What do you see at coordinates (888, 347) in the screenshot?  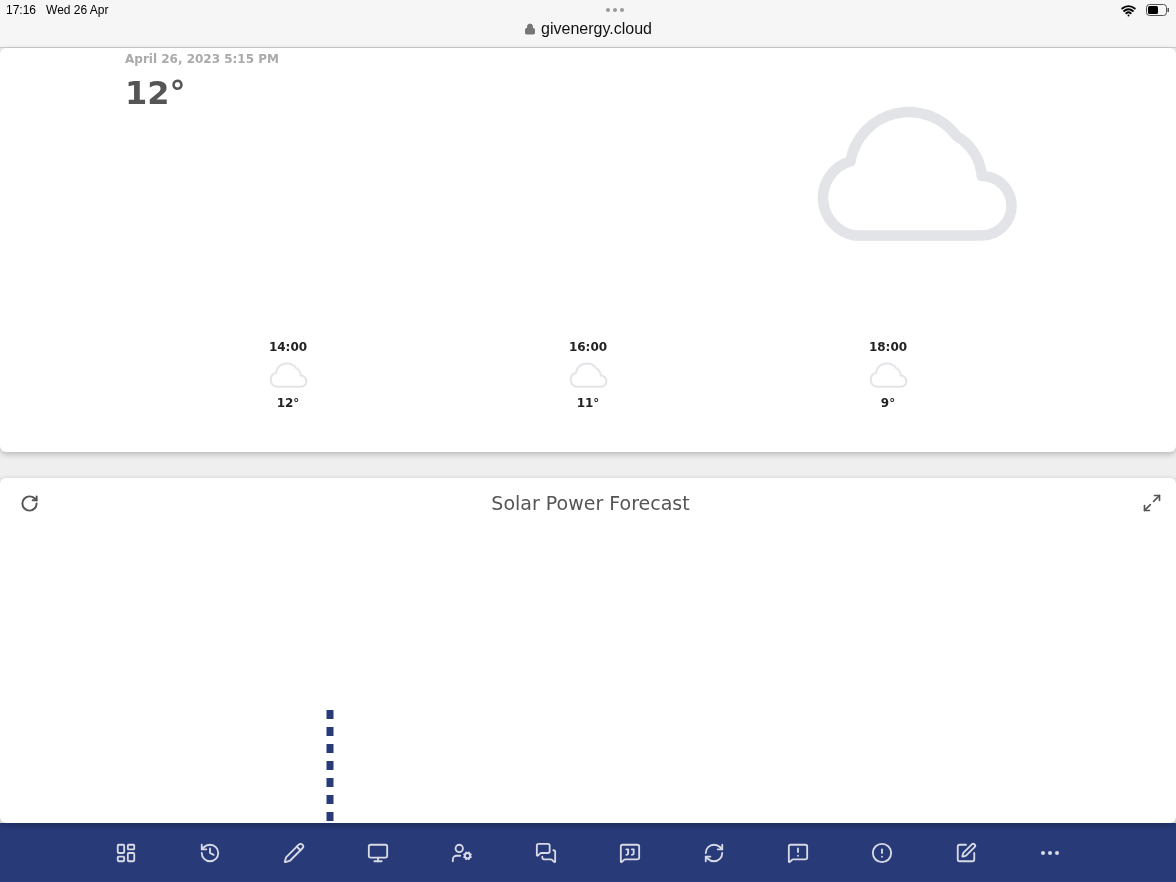 I see `forecast-time: 18:00` at bounding box center [888, 347].